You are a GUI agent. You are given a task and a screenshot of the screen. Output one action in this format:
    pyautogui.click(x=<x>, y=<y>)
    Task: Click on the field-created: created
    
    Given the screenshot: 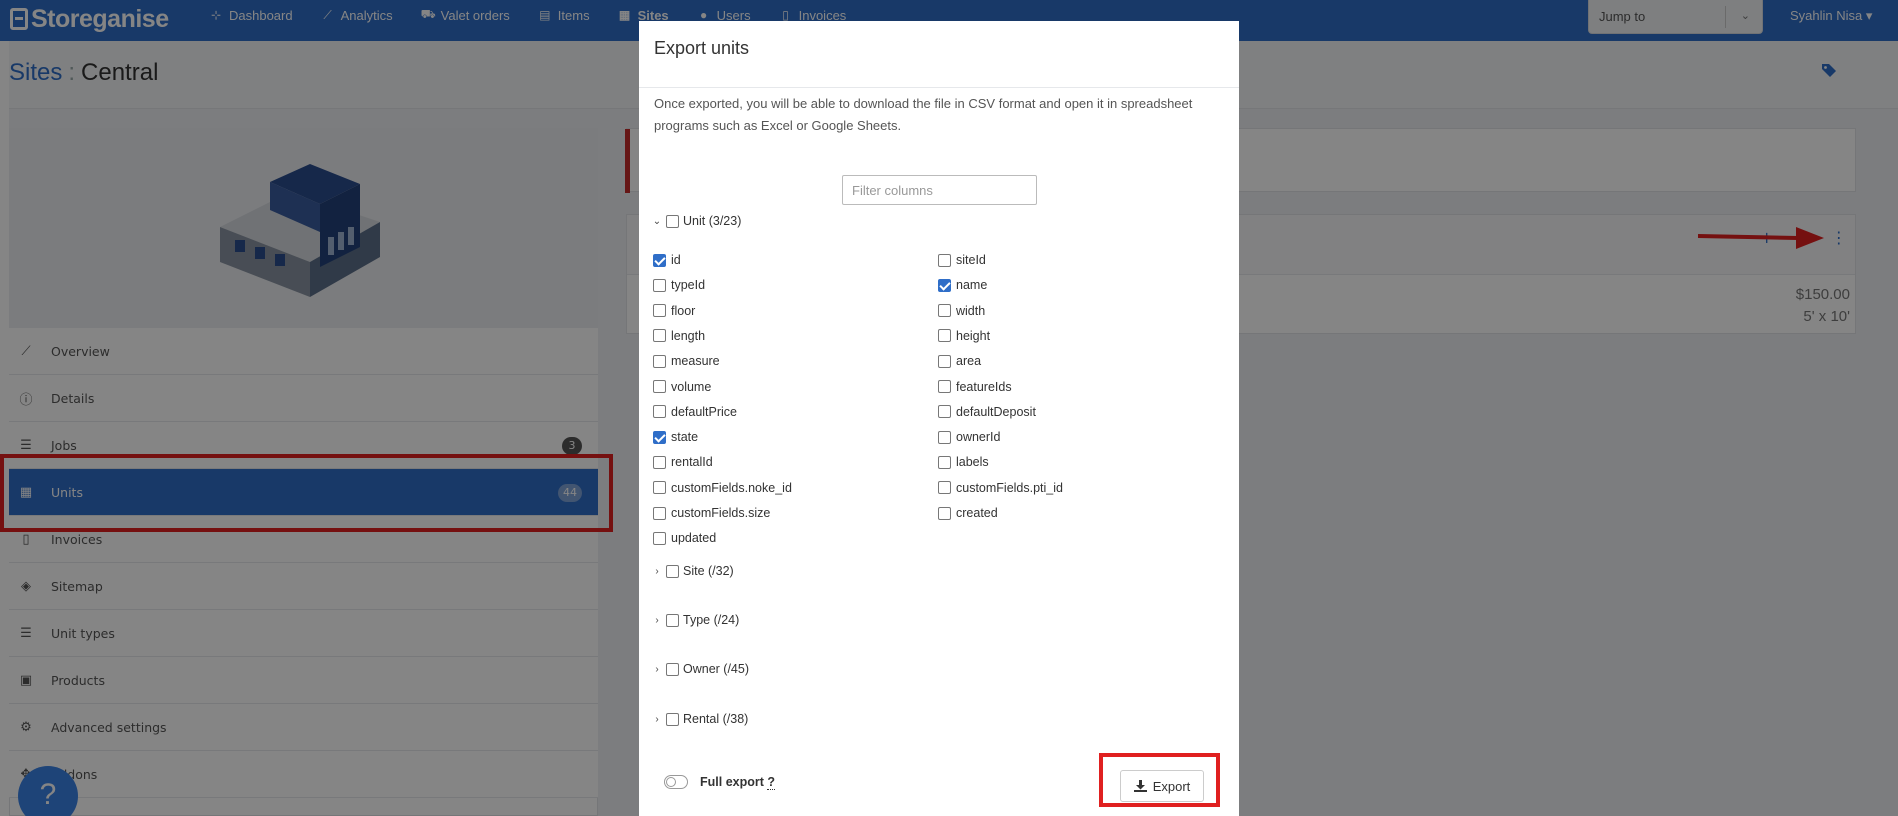 What is the action you would take?
    pyautogui.click(x=968, y=513)
    